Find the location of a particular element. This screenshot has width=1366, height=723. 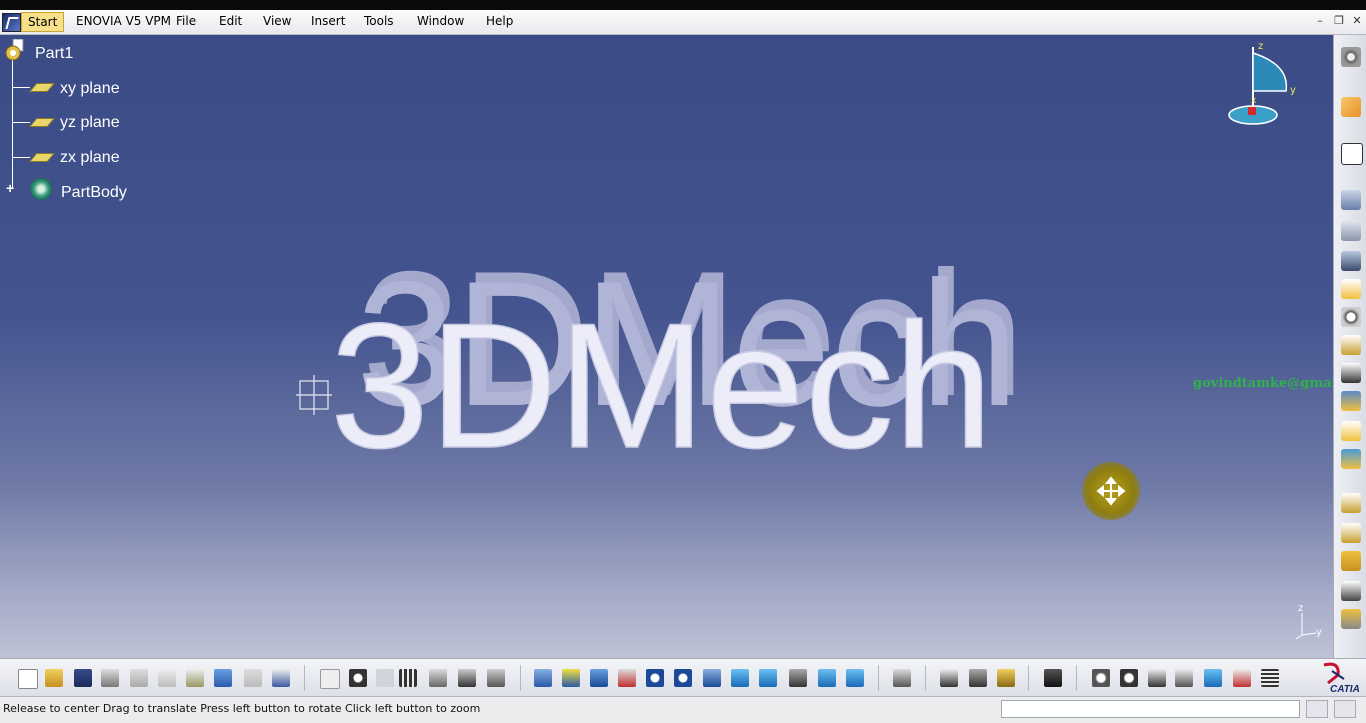

open-icon is located at coordinates (54, 678).